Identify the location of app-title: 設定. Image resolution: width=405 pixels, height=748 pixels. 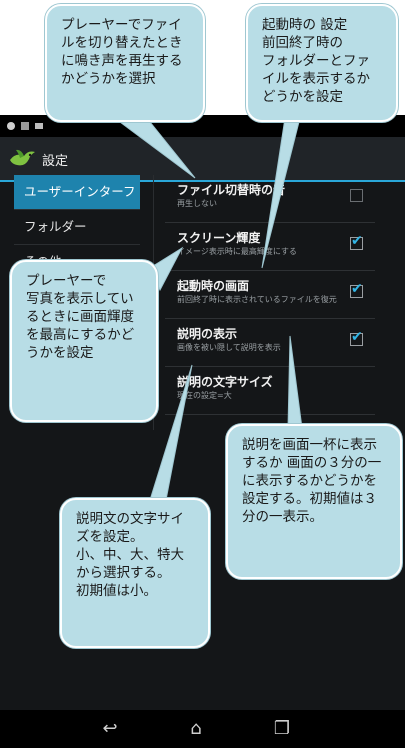
(55, 161).